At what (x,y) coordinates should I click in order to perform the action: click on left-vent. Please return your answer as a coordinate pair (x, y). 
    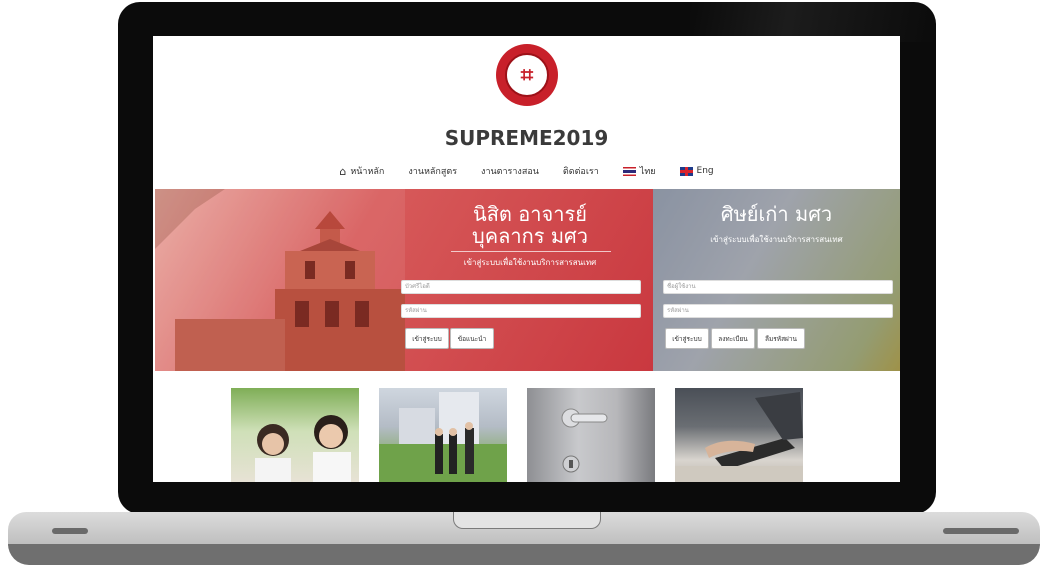
    Looking at the image, I should click on (70, 531).